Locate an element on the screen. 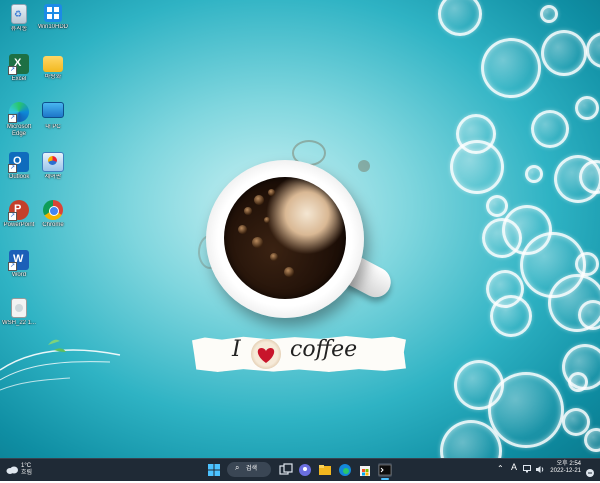  notification-icon is located at coordinates (590, 473).